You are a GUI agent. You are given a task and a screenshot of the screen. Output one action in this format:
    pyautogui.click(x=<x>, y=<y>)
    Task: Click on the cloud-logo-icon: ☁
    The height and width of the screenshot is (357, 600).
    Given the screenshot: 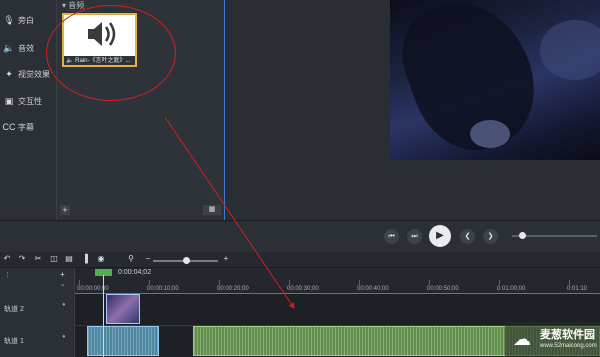 What is the action you would take?
    pyautogui.click(x=522, y=339)
    